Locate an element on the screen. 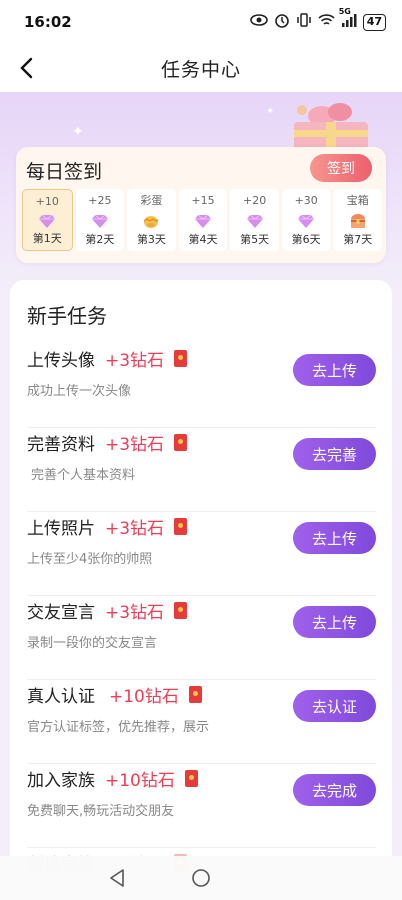  cellular-signal-icon: 5G is located at coordinates (348, 19).